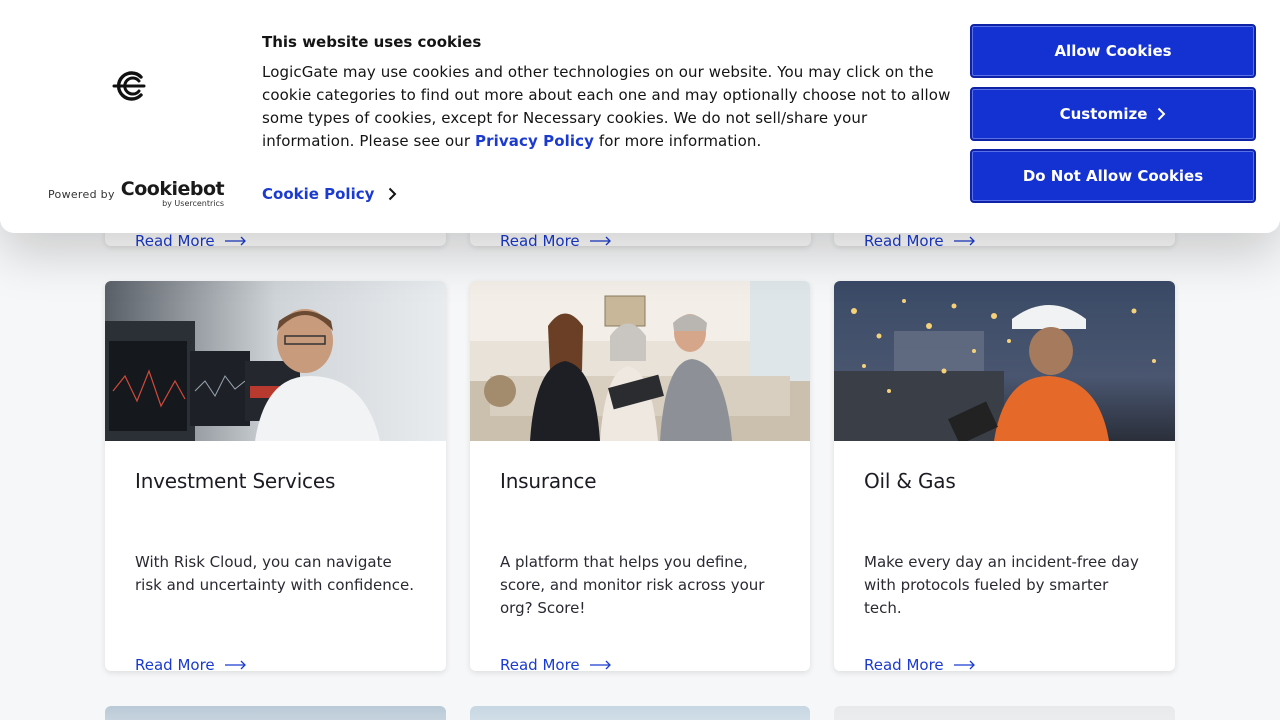  I want to click on cookie-policy-link: Cookie Policy, so click(329, 194).